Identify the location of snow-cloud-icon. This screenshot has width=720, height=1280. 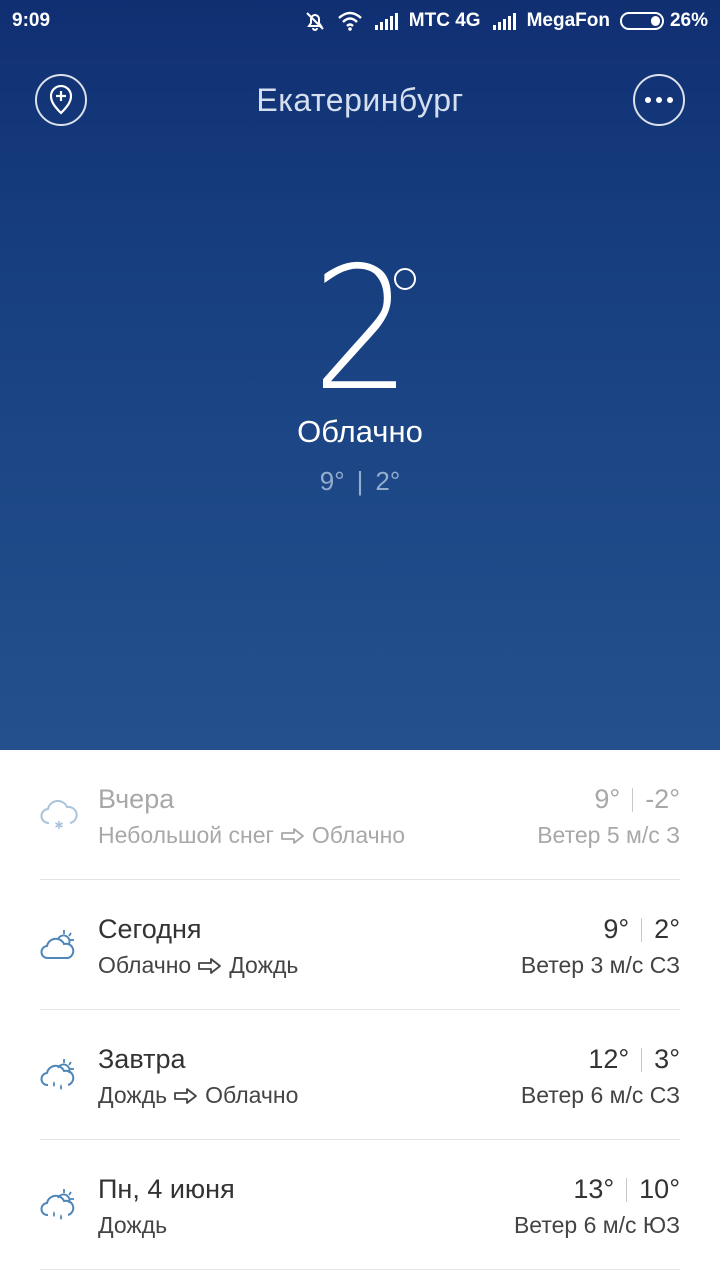
(59, 814).